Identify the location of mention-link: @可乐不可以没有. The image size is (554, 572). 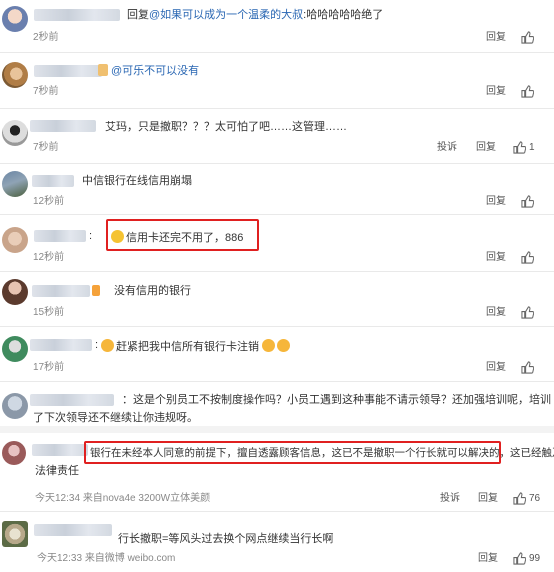
(155, 71).